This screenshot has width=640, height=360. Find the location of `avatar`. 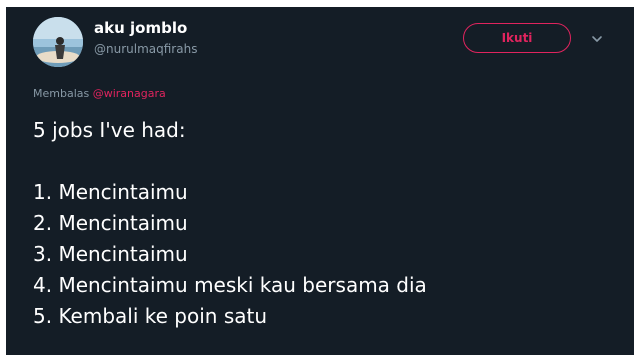

avatar is located at coordinates (58, 42).